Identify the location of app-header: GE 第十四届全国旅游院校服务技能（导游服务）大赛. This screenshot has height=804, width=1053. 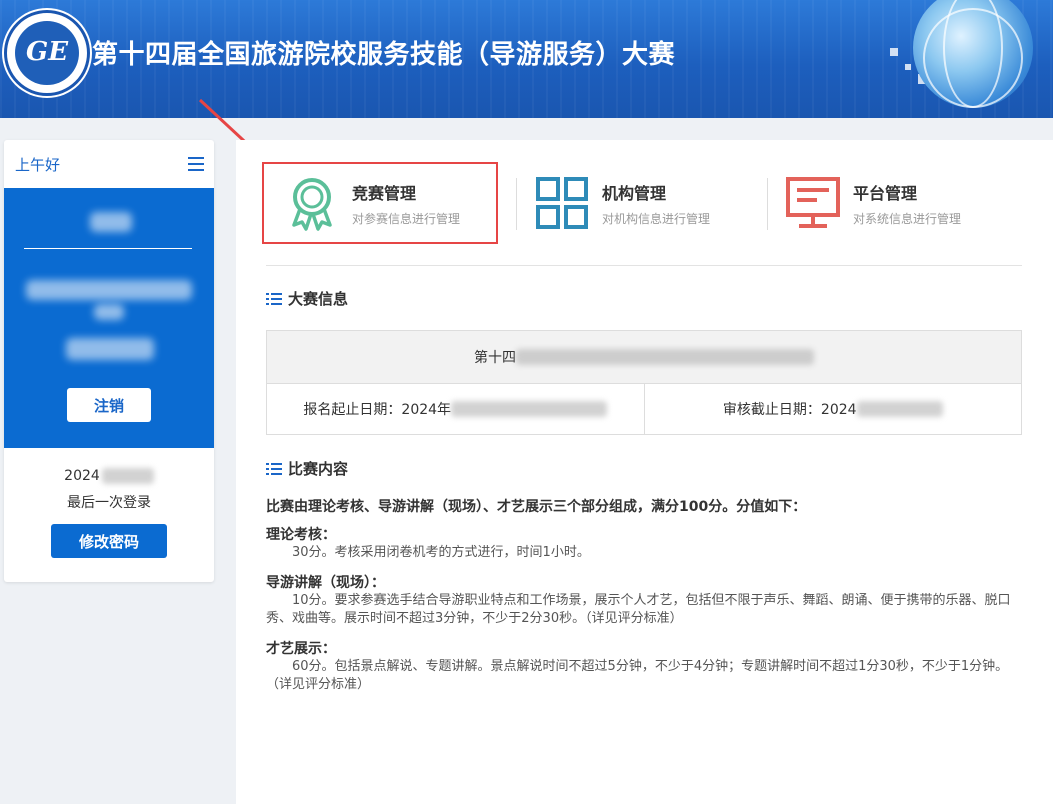
(526, 59).